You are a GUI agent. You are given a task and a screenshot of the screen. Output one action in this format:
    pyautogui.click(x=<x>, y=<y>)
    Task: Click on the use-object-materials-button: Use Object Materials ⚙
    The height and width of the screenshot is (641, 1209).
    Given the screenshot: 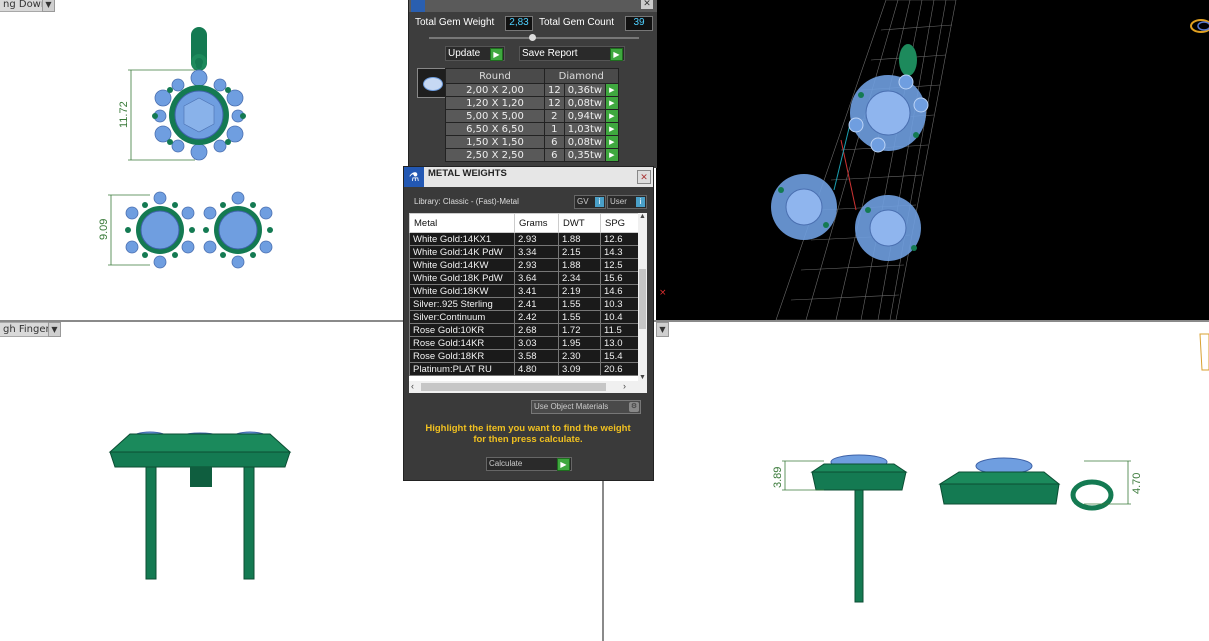 What is the action you would take?
    pyautogui.click(x=586, y=407)
    